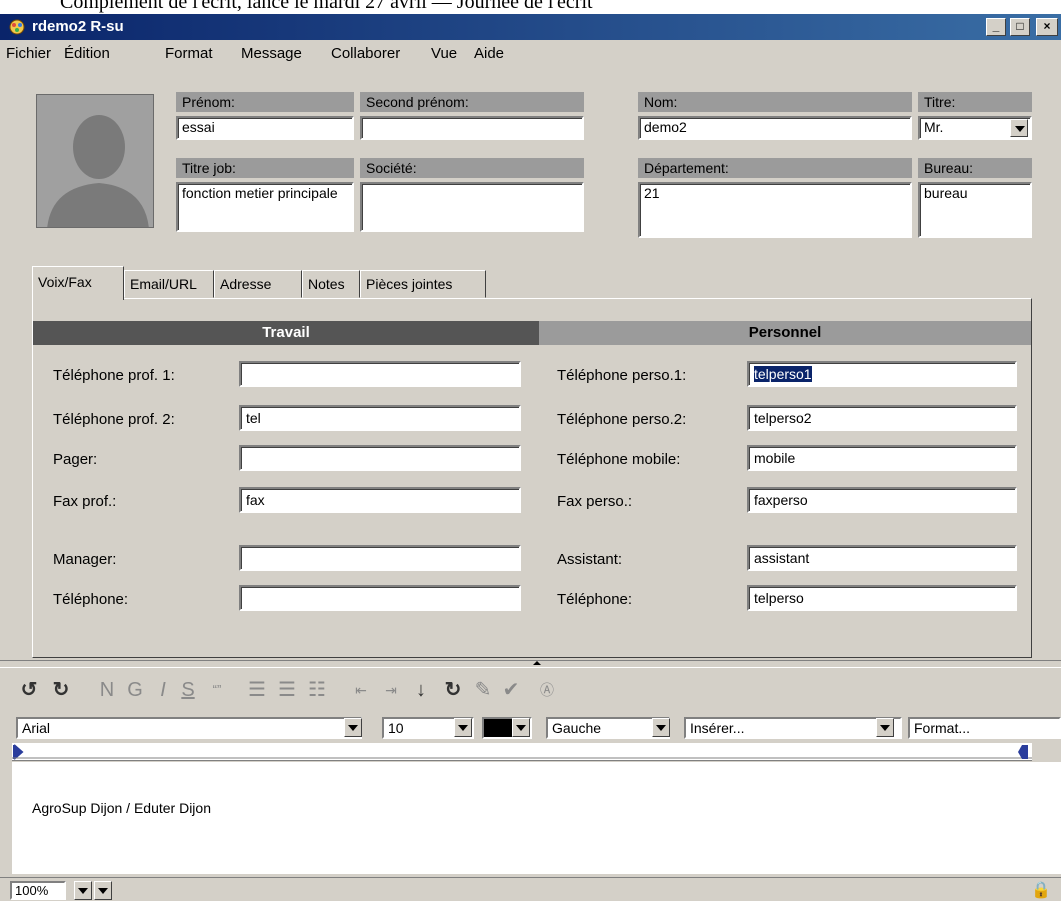 Image resolution: width=1061 pixels, height=901 pixels. What do you see at coordinates (29, 690) in the screenshot?
I see `undo-icon: ↺` at bounding box center [29, 690].